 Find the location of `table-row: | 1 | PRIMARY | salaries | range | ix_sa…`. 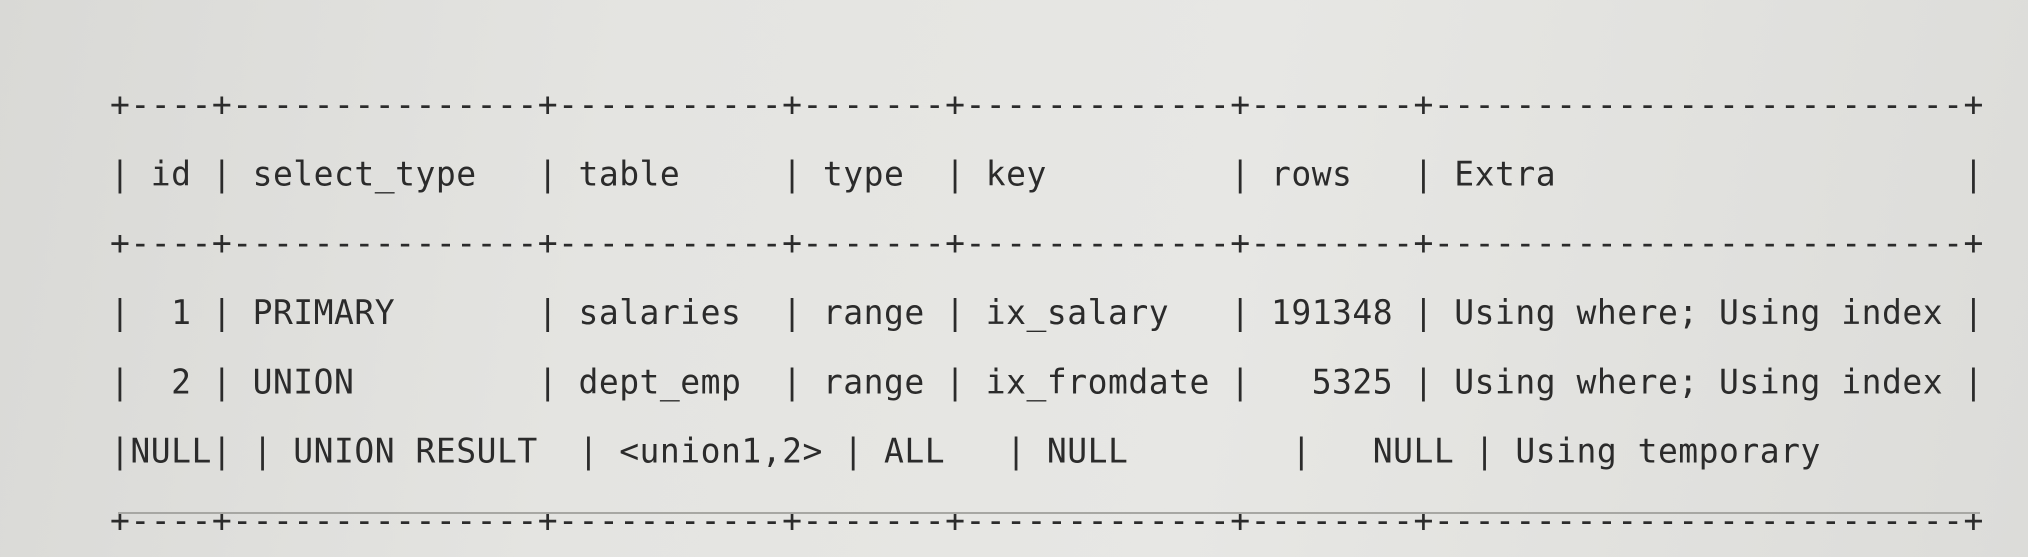

table-row: | 1 | PRIMARY | salaries | range | ix_sa… is located at coordinates (1047, 312).